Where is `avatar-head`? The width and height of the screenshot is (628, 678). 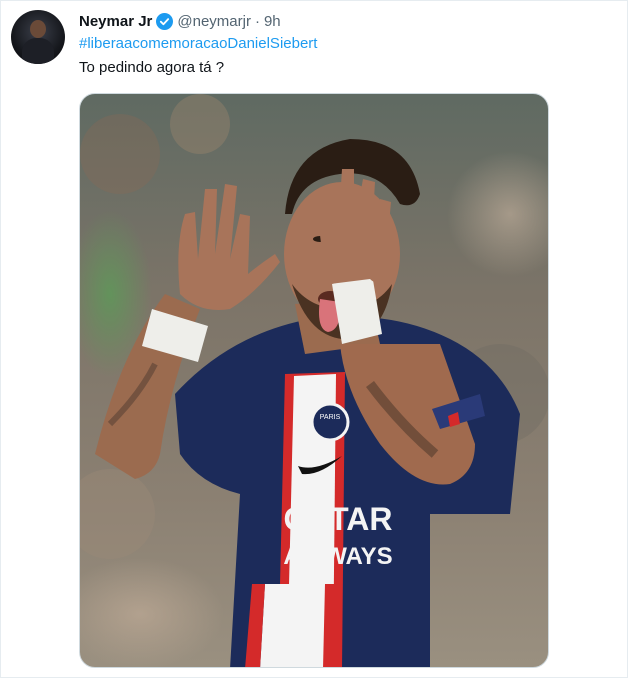 avatar-head is located at coordinates (38, 29).